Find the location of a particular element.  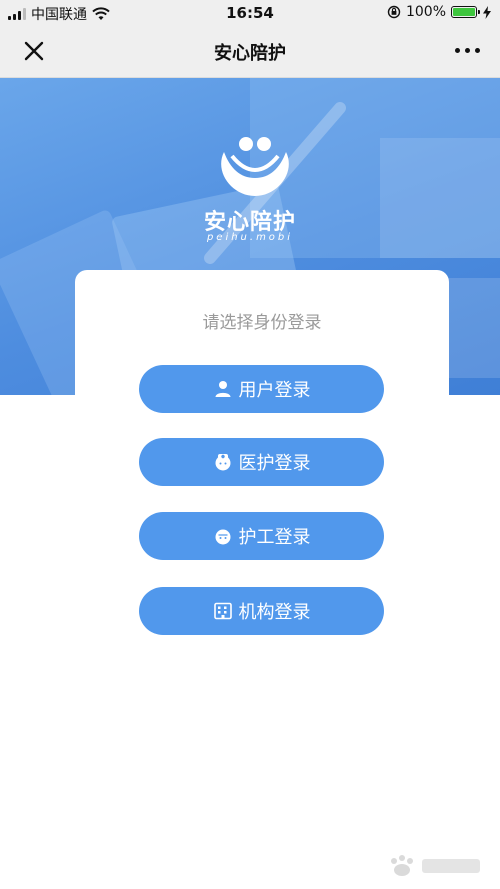

status-right: 100% is located at coordinates (439, 12).